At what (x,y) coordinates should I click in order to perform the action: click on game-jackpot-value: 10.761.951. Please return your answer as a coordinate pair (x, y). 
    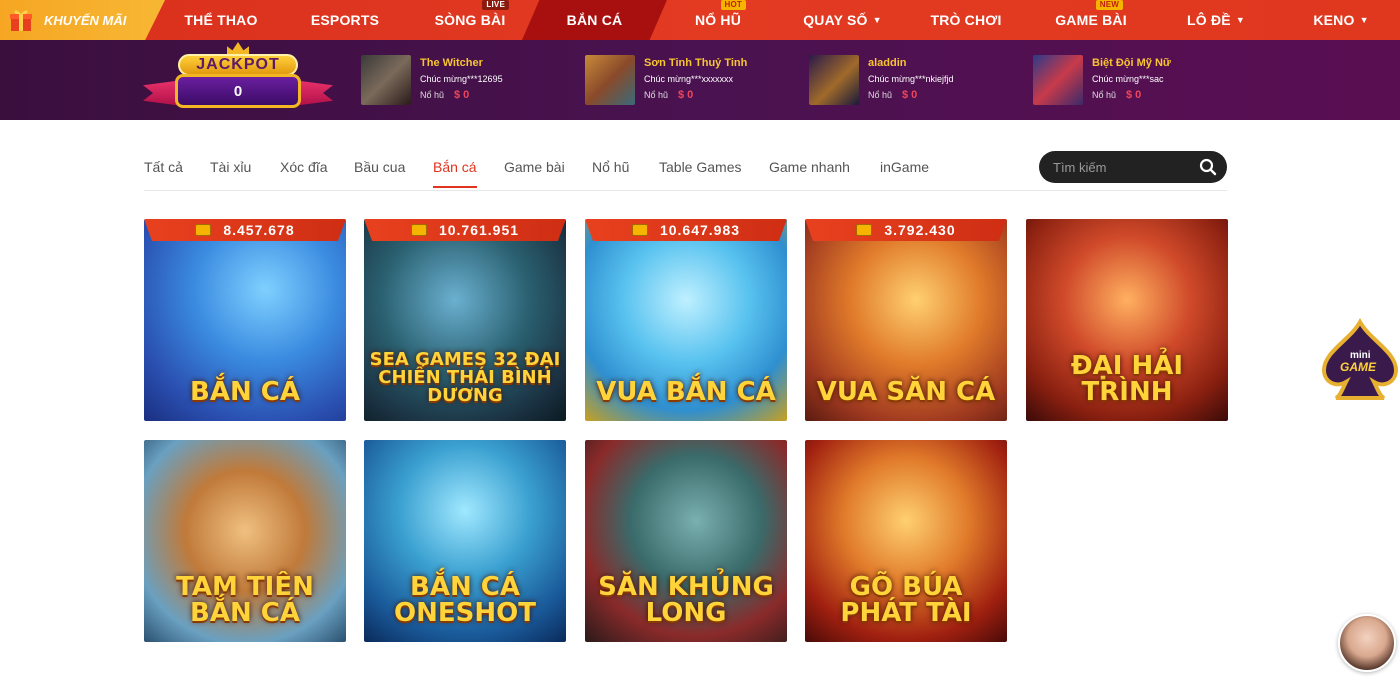
    Looking at the image, I should click on (479, 230).